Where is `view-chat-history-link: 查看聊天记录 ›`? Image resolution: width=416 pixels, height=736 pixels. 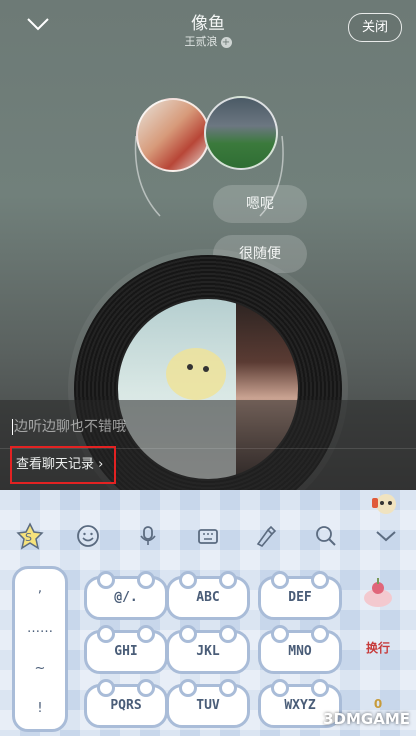
view-chat-history-link: 查看聊天记录 › is located at coordinates (63, 465).